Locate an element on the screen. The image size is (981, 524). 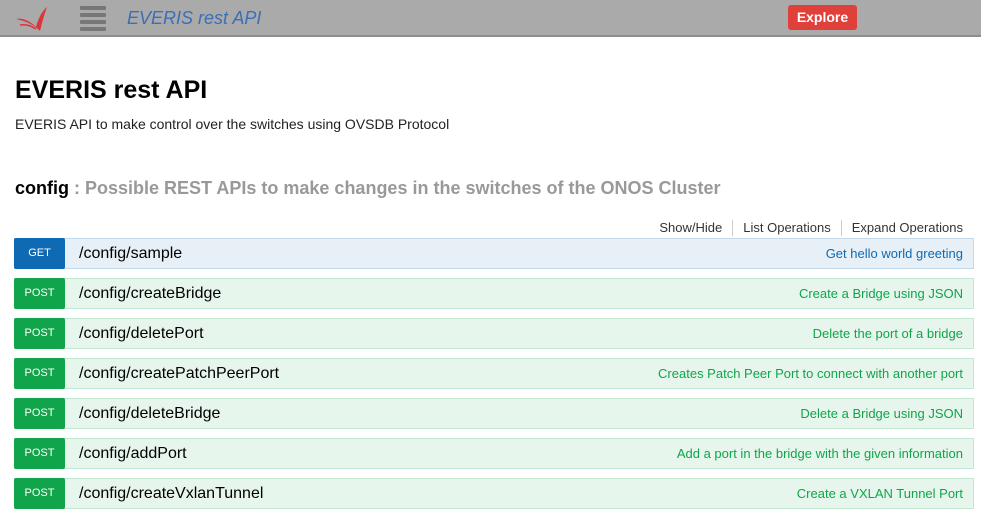
operation-summary: Delete the port of a bridge is located at coordinates (888, 334).